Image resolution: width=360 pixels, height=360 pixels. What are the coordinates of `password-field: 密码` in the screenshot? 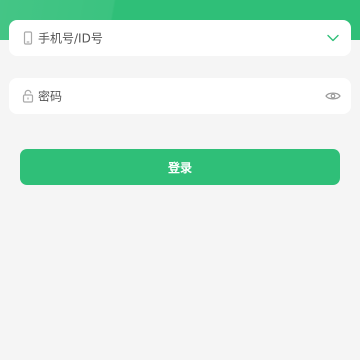 It's located at (180, 96).